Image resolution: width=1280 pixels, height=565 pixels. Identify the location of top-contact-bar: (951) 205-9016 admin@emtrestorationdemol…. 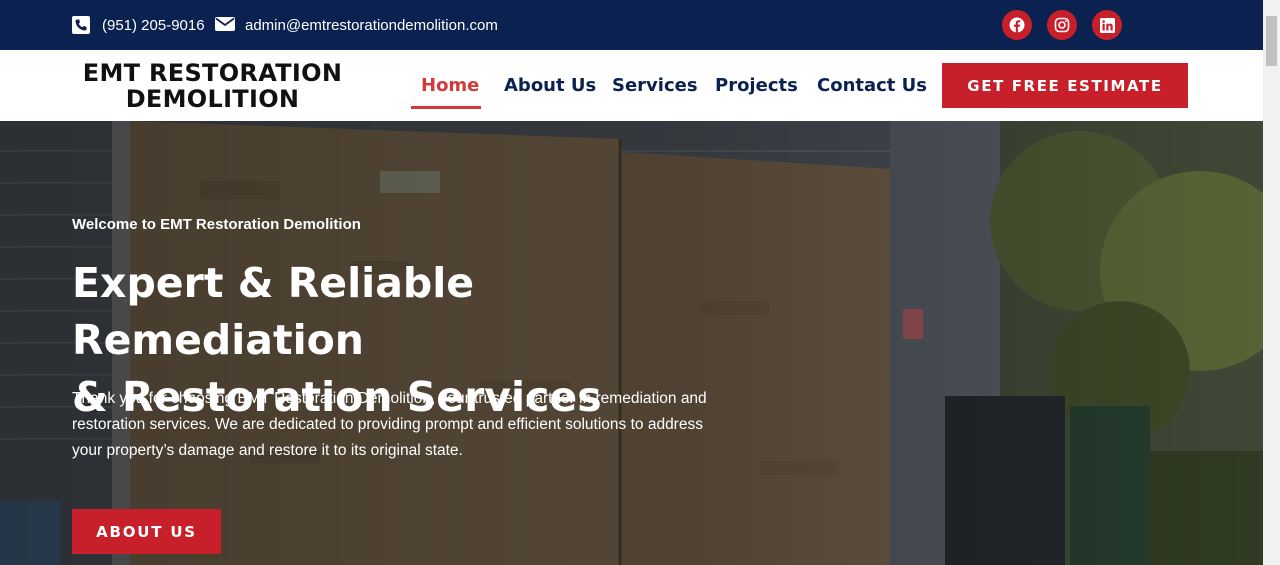
(631, 25).